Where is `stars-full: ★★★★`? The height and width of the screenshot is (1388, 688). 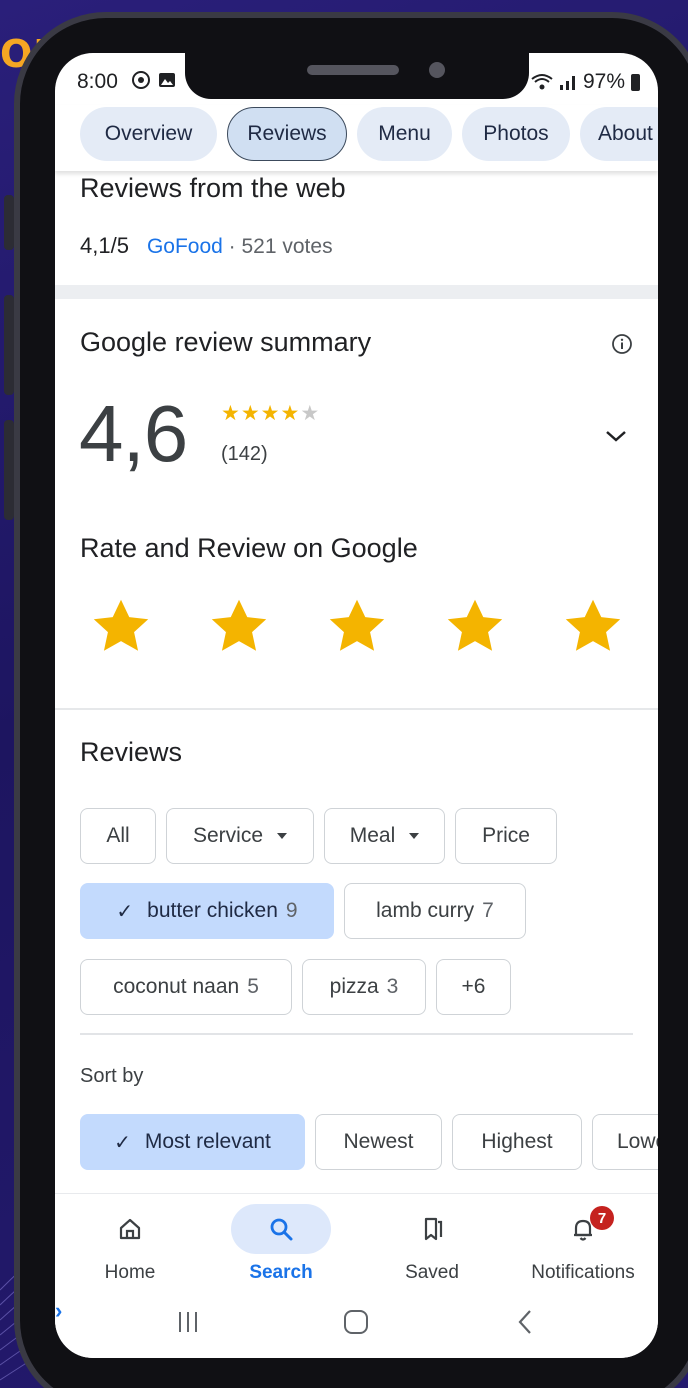
stars-full: ★★★★ is located at coordinates (261, 413).